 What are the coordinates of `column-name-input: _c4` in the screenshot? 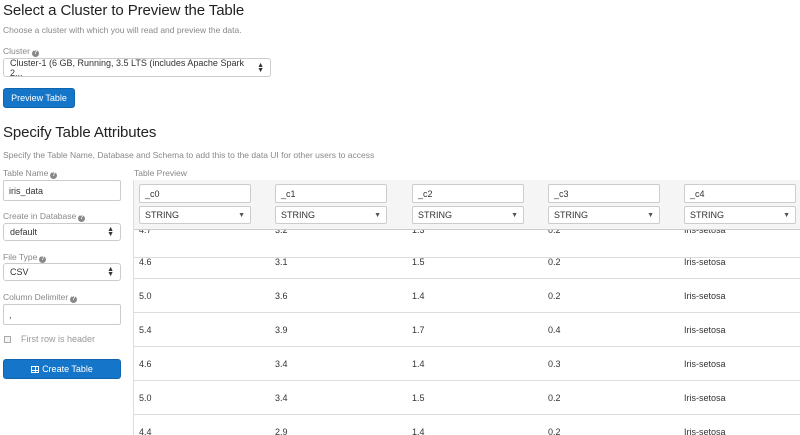 It's located at (740, 193).